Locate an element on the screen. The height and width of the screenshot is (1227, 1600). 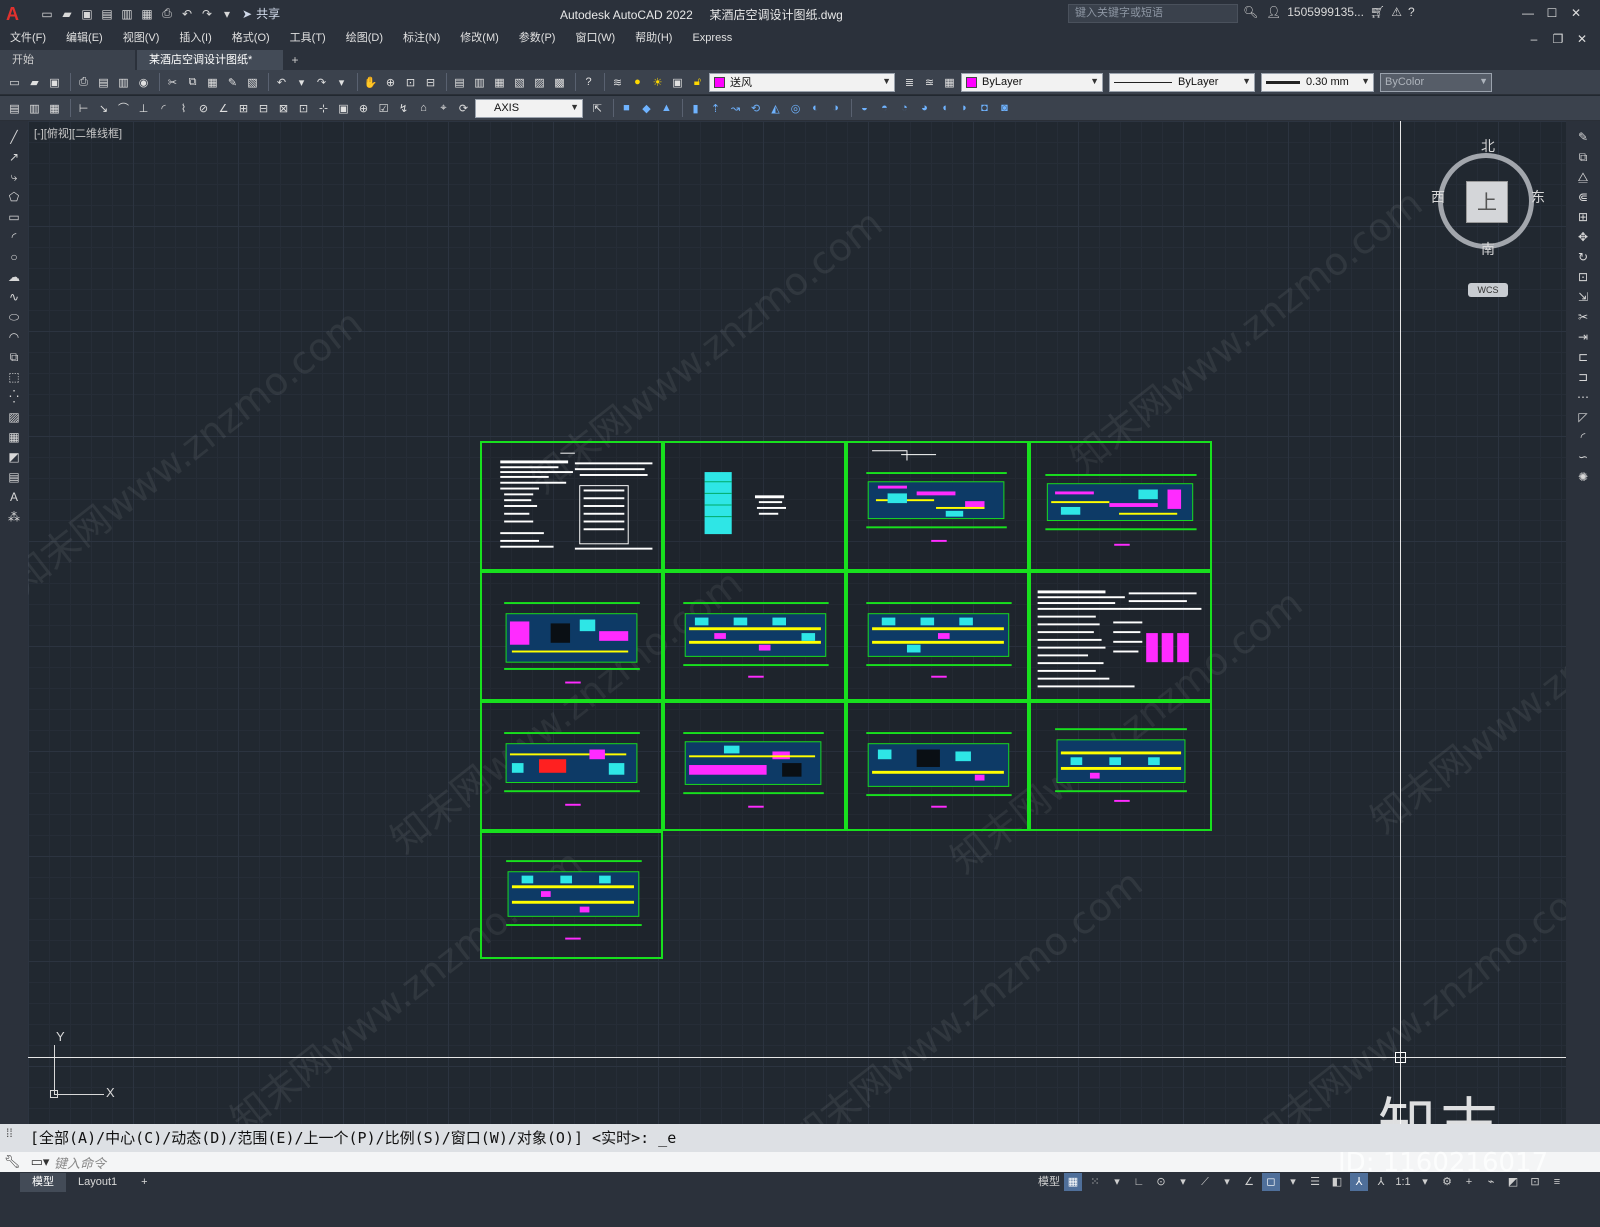
close-button: ✕ is located at coordinates (1576, 13).